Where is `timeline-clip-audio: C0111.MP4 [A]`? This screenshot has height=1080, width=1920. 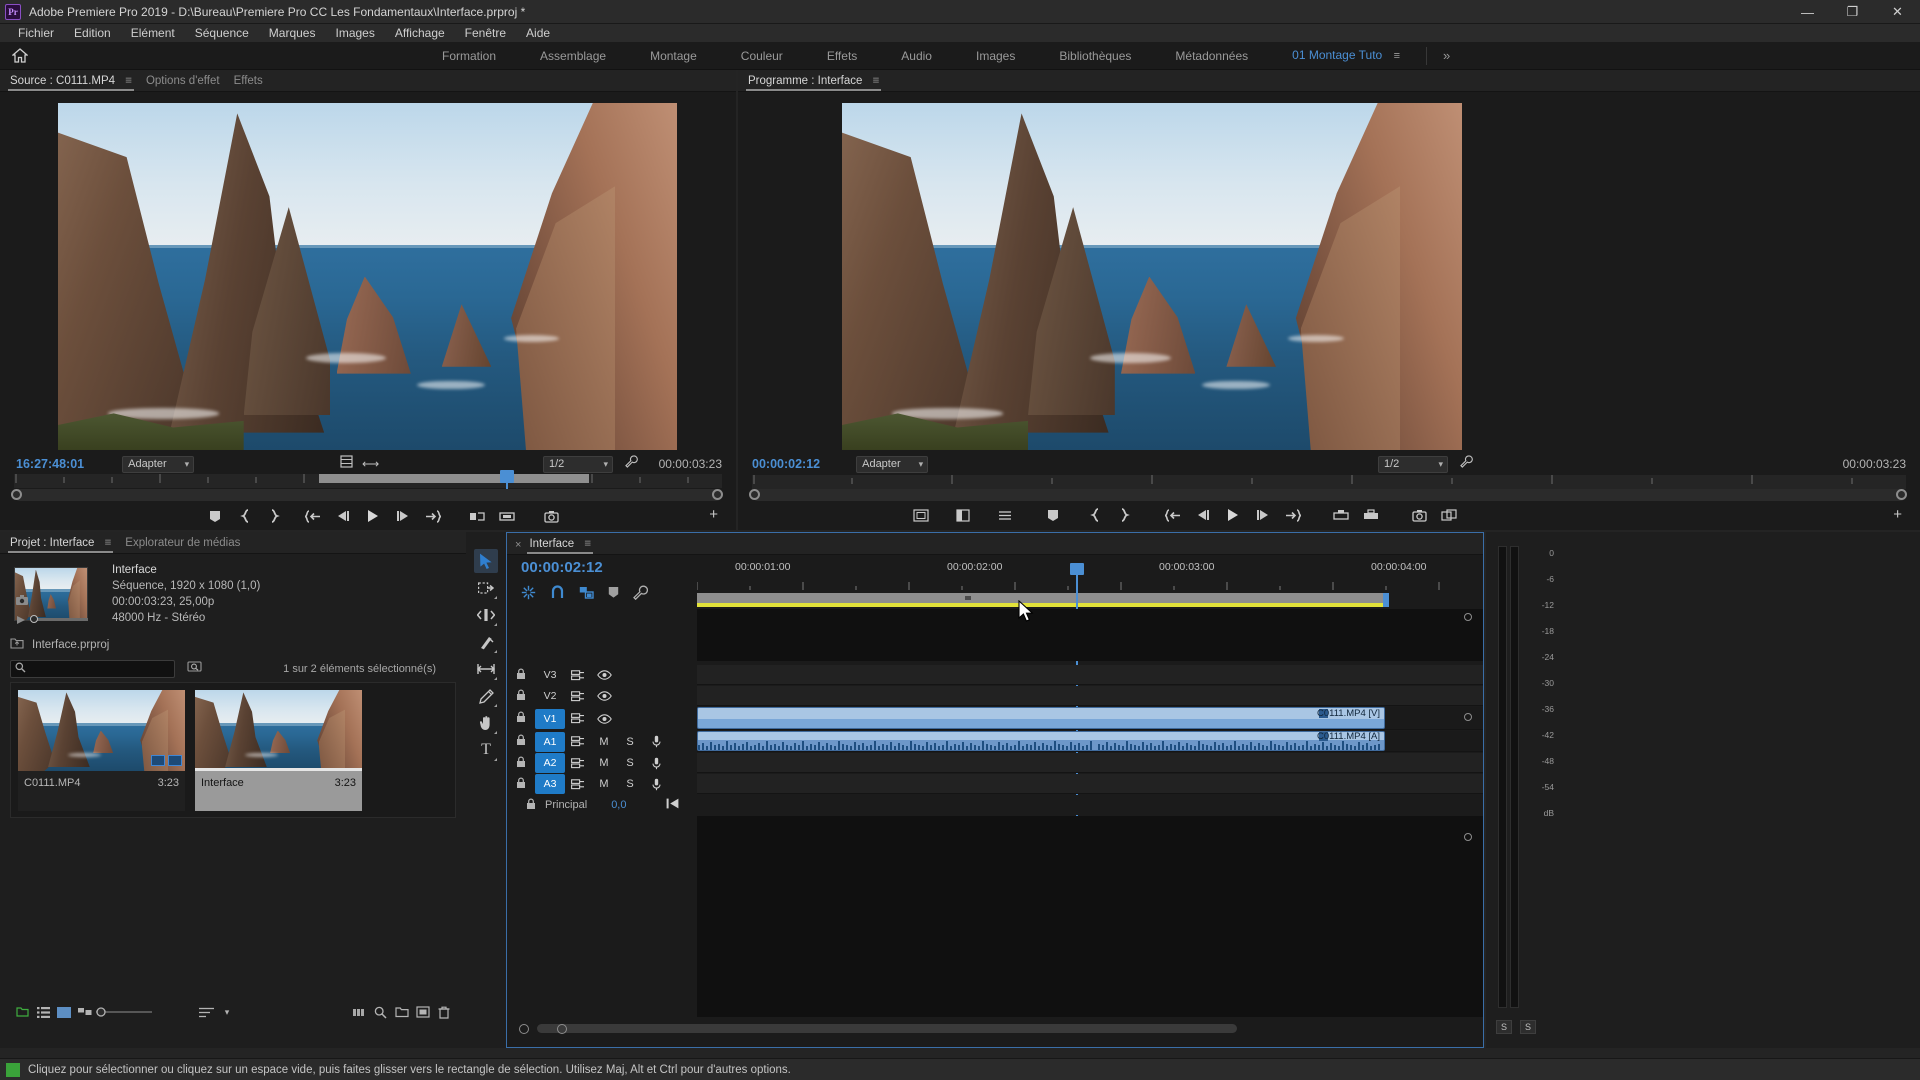 timeline-clip-audio: C0111.MP4 [A] is located at coordinates (1041, 741).